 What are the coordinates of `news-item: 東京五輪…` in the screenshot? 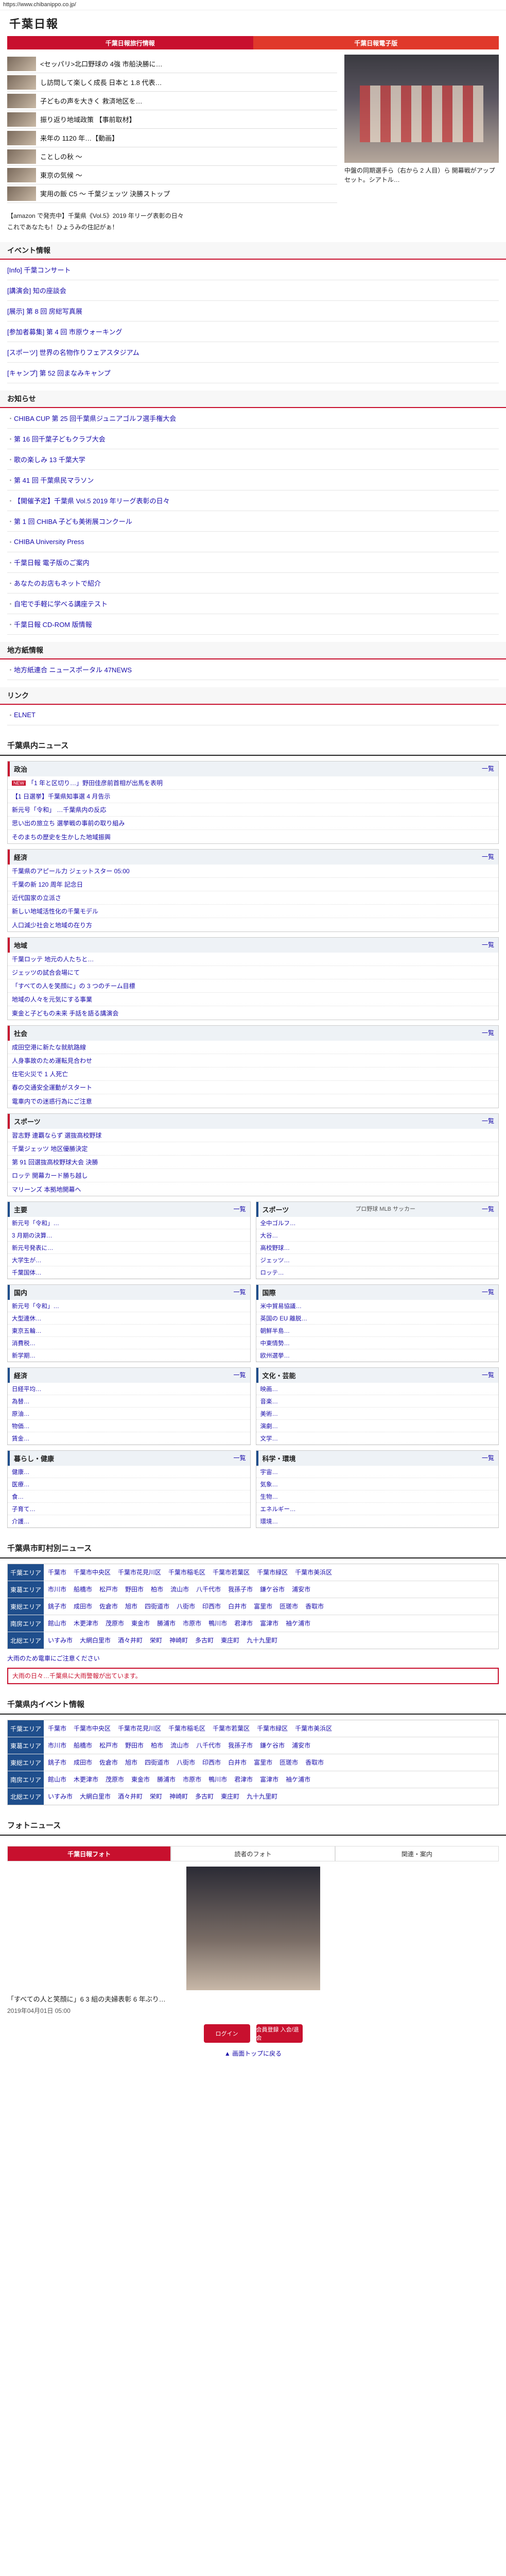 It's located at (129, 1331).